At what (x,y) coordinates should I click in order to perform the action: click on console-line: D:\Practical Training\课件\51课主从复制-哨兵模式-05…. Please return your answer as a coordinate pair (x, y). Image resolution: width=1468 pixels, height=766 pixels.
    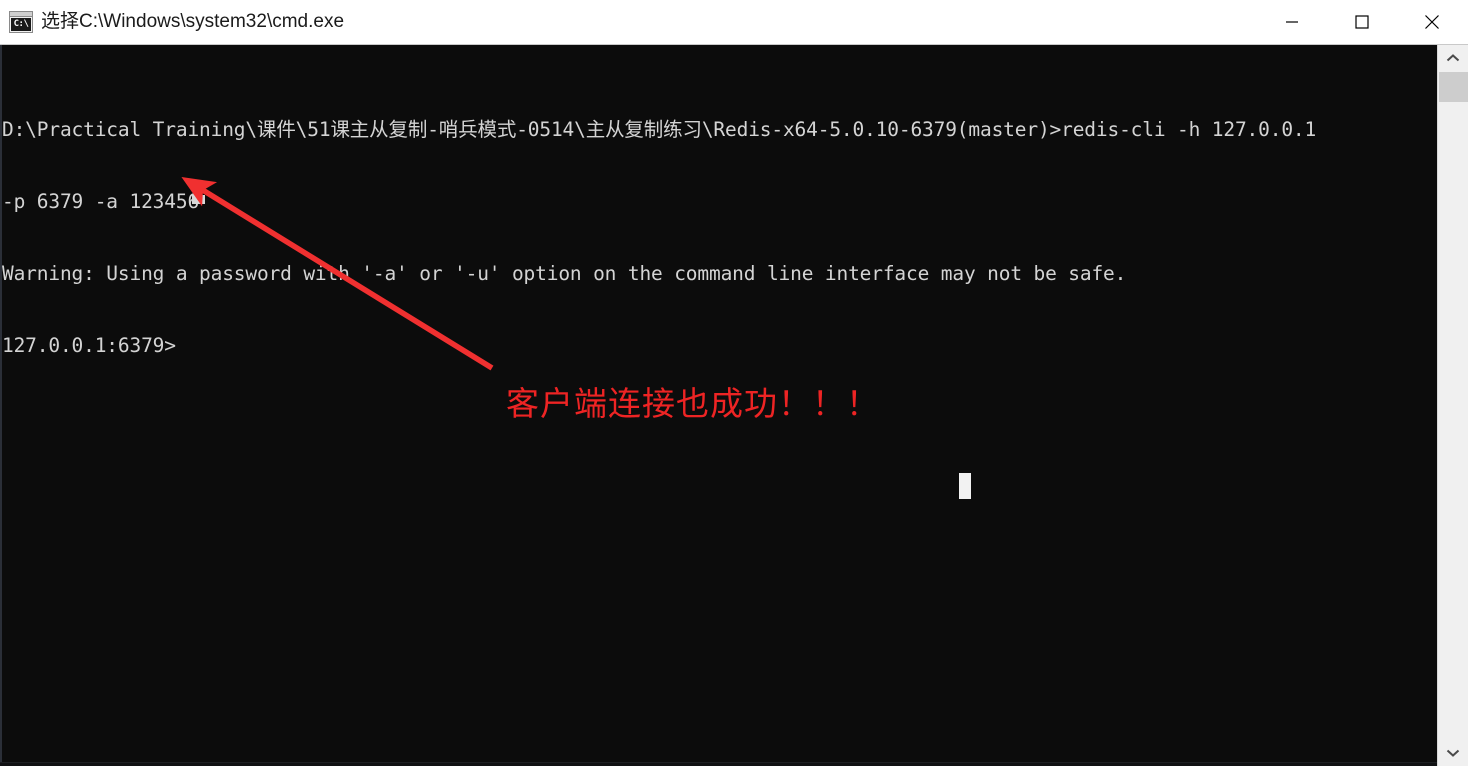
    Looking at the image, I should click on (659, 129).